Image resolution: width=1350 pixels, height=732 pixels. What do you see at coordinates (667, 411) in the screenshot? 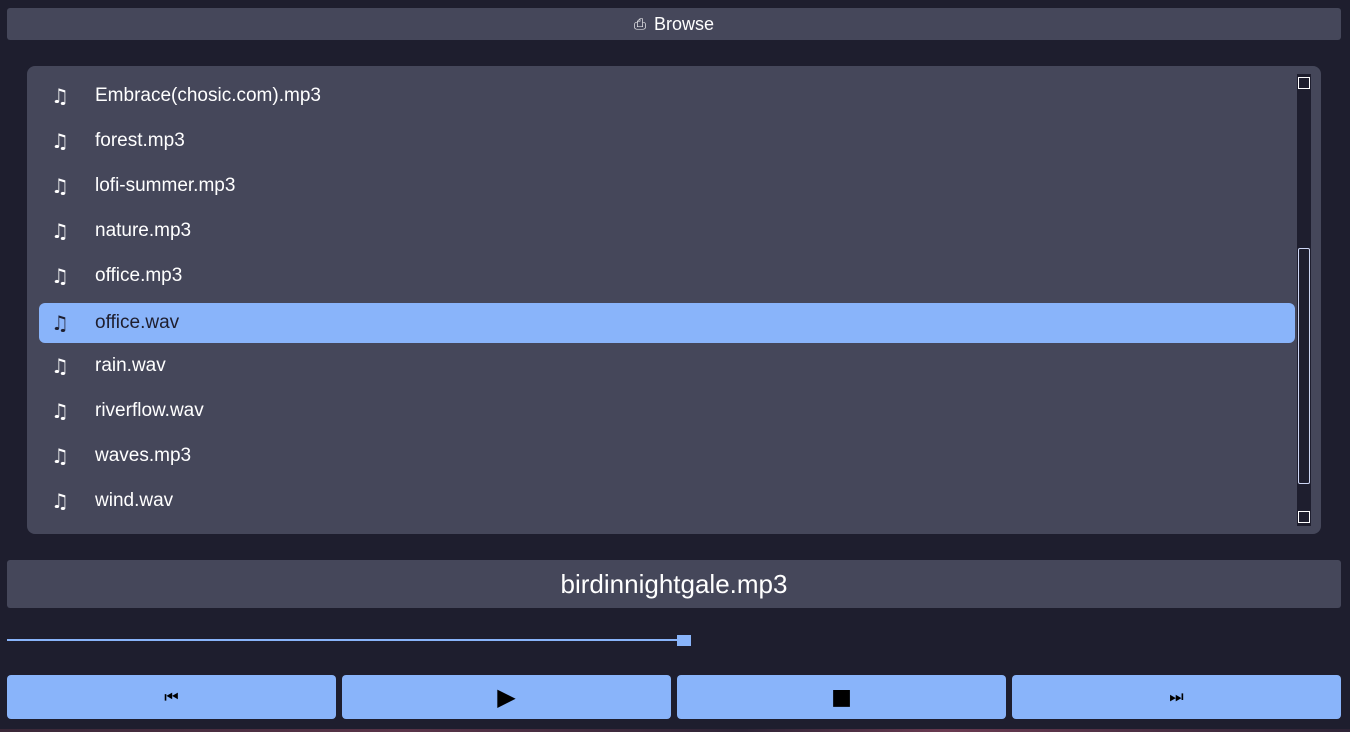
I see `playlist-item: ♫ riverflow.wav` at bounding box center [667, 411].